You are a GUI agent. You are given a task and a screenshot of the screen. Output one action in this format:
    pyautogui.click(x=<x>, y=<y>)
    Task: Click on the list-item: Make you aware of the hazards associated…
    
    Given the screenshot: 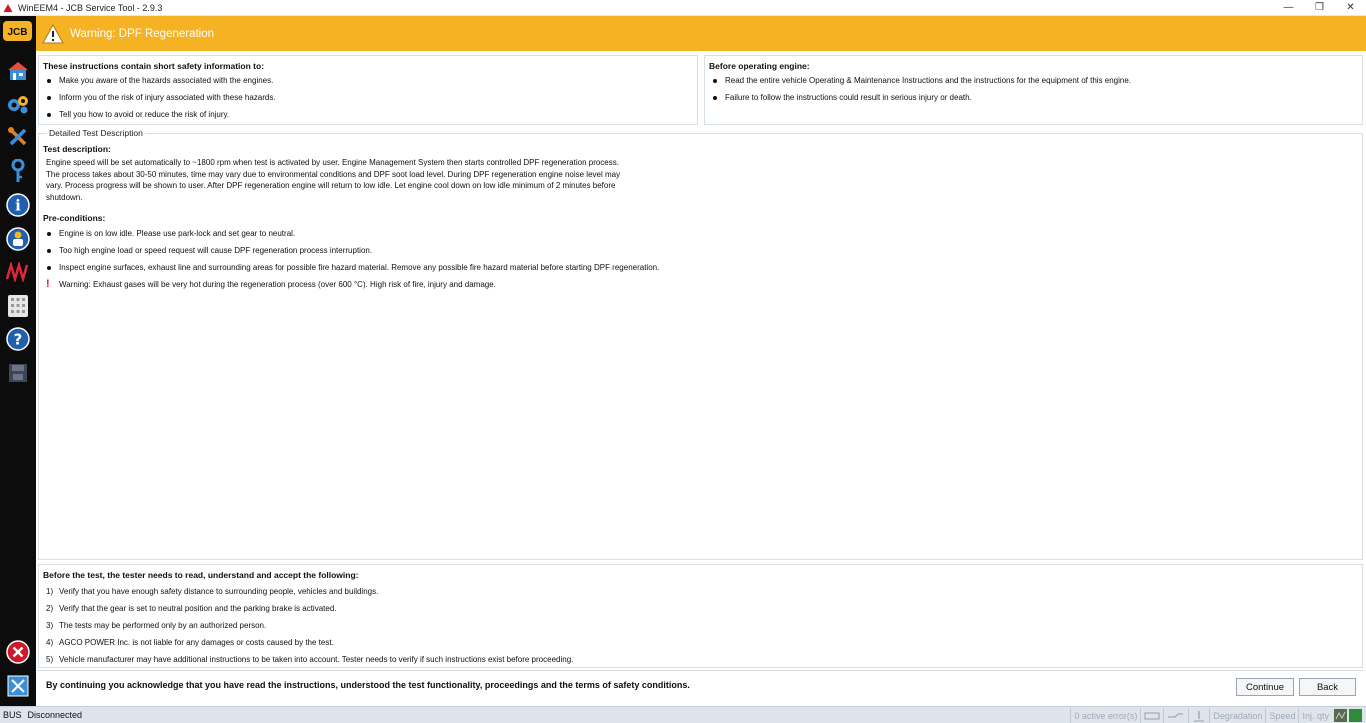 What is the action you would take?
    pyautogui.click(x=368, y=81)
    